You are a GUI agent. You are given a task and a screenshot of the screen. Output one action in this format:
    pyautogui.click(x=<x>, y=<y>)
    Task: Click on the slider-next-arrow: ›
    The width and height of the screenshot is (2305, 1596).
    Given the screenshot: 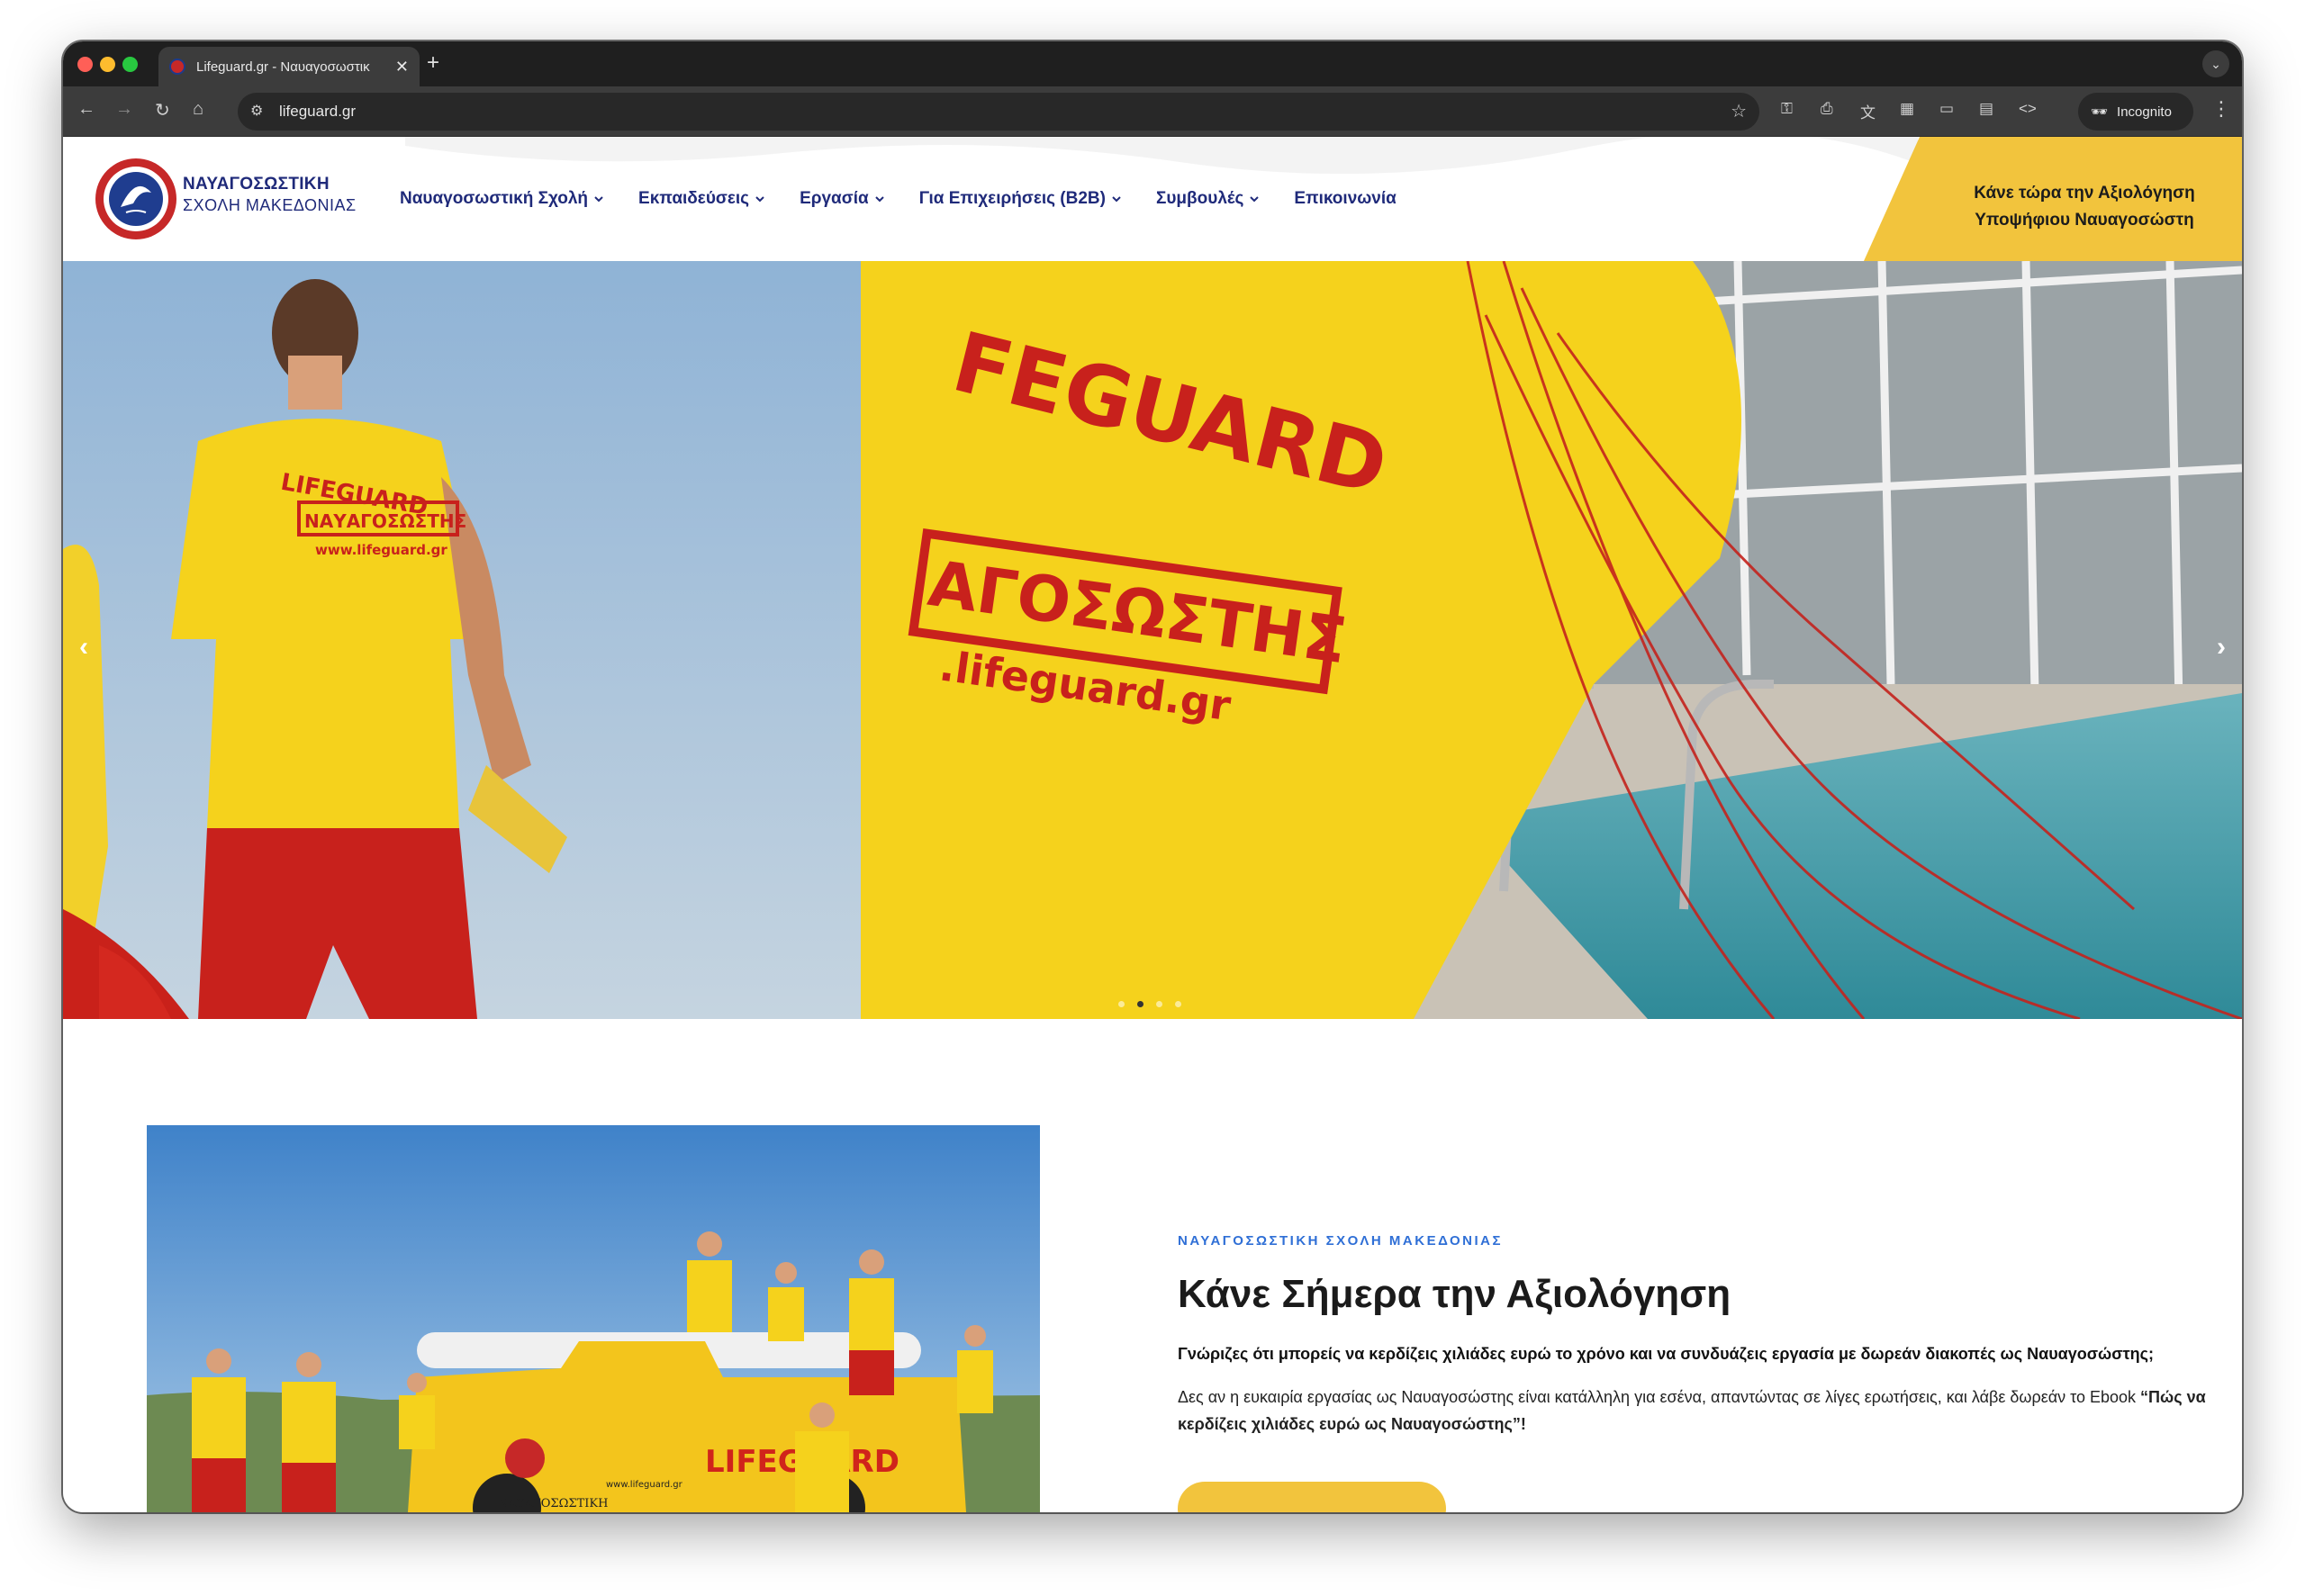 What is the action you would take?
    pyautogui.click(x=2222, y=647)
    